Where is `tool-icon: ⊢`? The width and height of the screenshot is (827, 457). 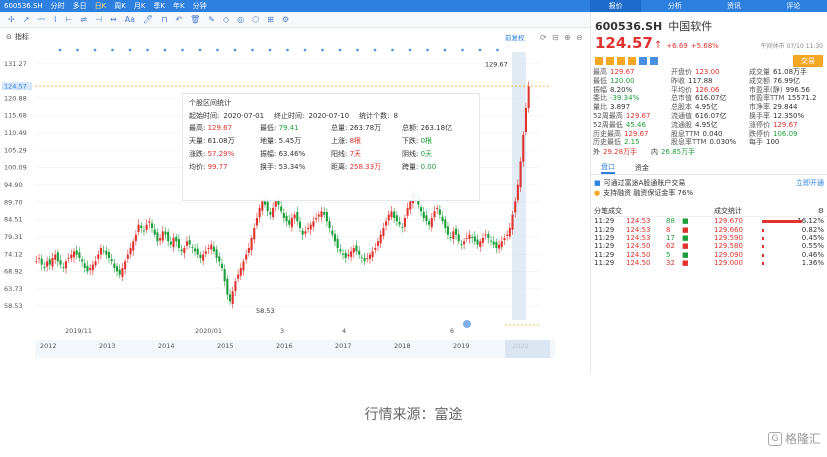 tool-icon: ⊢ is located at coordinates (68, 19).